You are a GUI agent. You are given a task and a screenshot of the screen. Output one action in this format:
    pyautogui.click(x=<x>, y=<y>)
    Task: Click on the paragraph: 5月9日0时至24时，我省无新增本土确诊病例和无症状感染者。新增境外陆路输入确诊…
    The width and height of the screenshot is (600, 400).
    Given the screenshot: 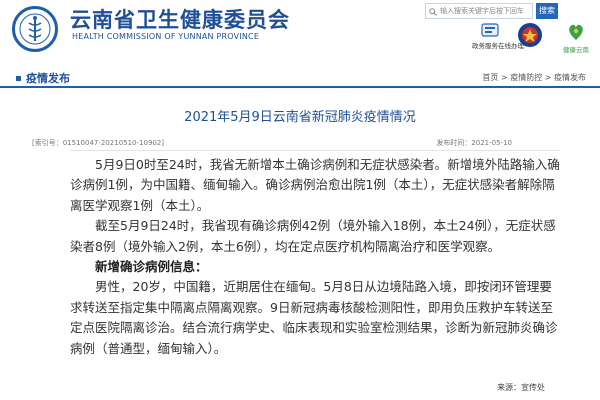 What is the action you would take?
    pyautogui.click(x=315, y=185)
    